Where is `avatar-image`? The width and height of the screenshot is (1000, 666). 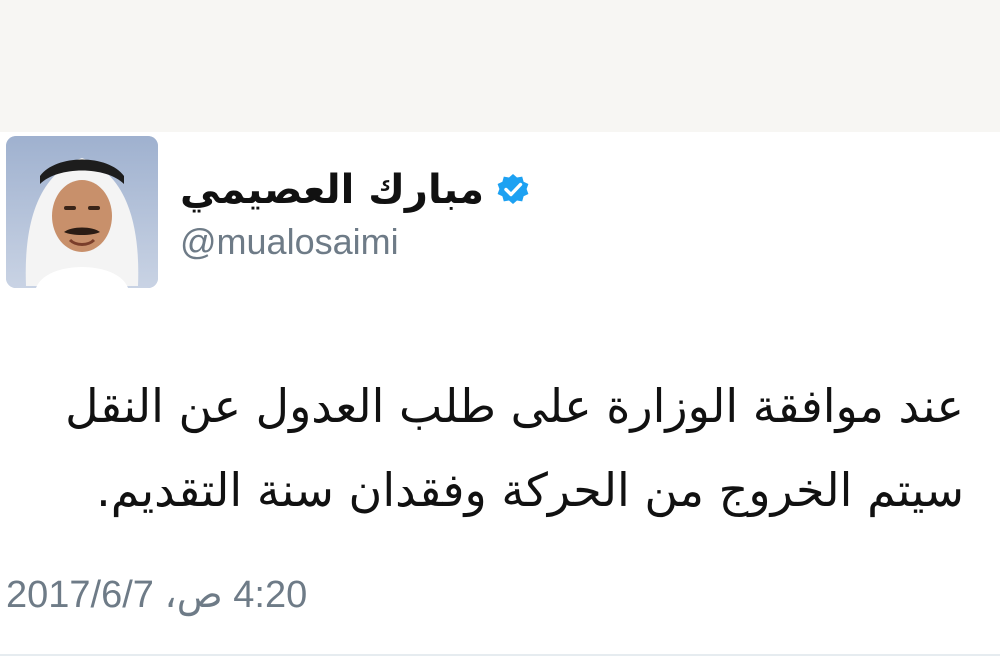
avatar-image is located at coordinates (82, 212).